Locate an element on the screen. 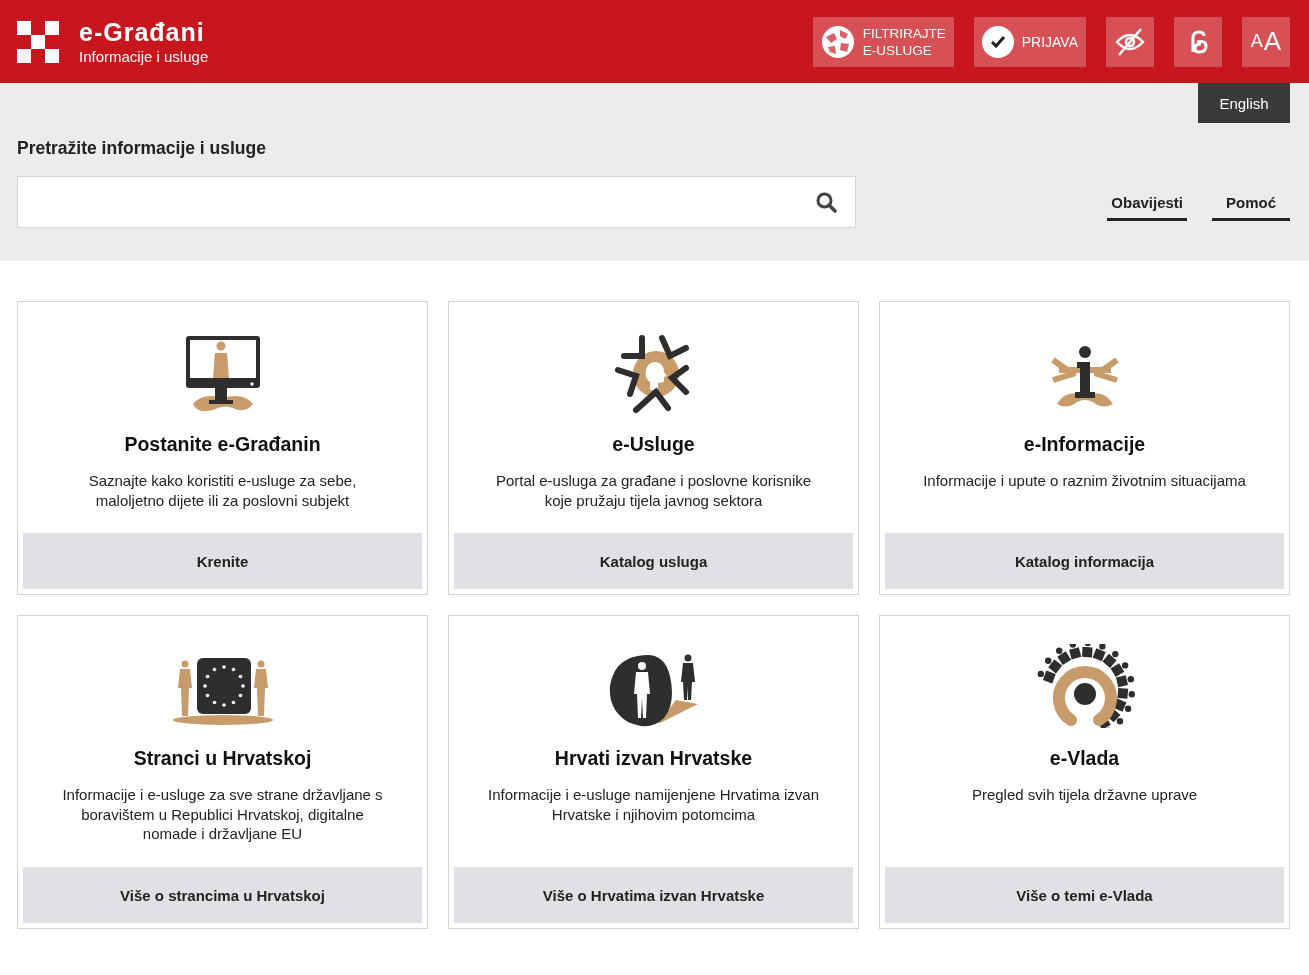  card-description: Saznajte kako koristiti e-usluge za sebe, maloljetno dijete ili za poslovni subjekt is located at coordinates (222, 491).